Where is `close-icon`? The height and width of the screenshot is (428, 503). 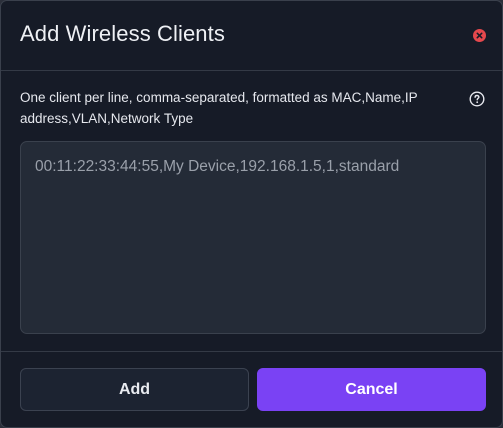 close-icon is located at coordinates (479, 35).